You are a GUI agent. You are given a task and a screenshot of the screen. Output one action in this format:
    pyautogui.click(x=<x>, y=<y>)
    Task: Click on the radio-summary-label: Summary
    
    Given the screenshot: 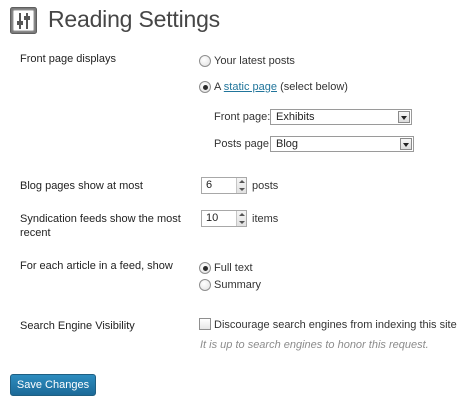 What is the action you would take?
    pyautogui.click(x=237, y=285)
    